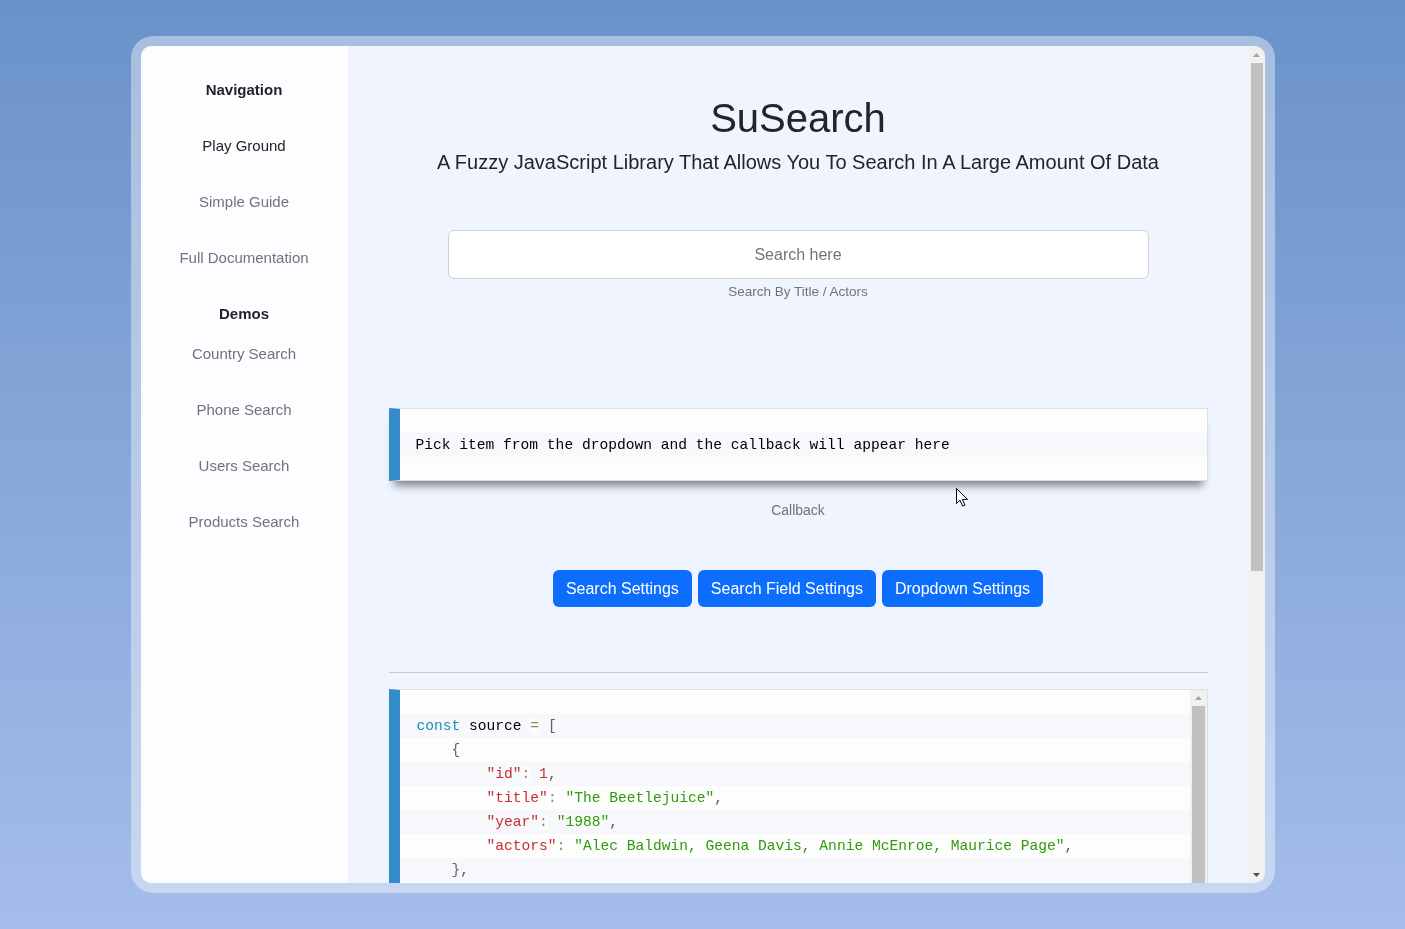 The image size is (1405, 929). What do you see at coordinates (780, 846) in the screenshot?
I see `code-line: "actors": "Alec Baldwin, Geena Davis, Annie McEnroe, Maurice Page",` at bounding box center [780, 846].